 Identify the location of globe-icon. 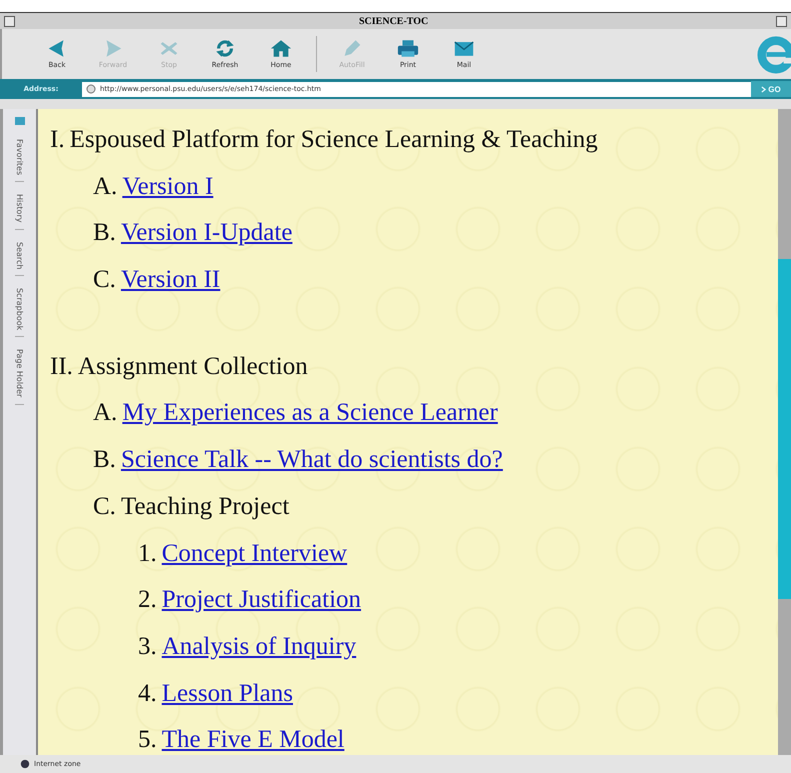
(25, 764).